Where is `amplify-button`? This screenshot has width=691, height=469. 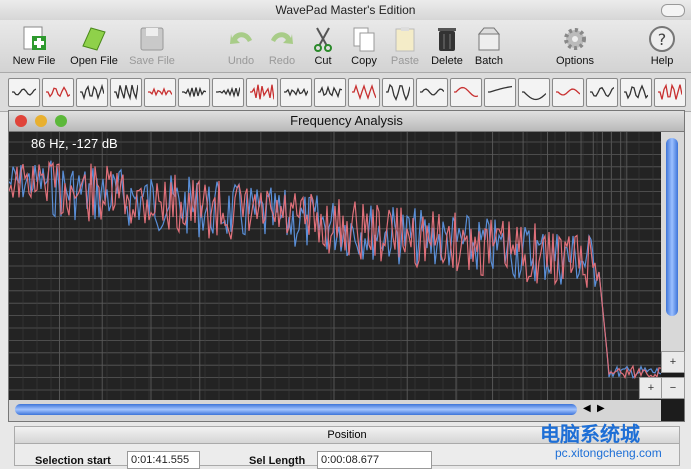
amplify-button is located at coordinates (58, 92).